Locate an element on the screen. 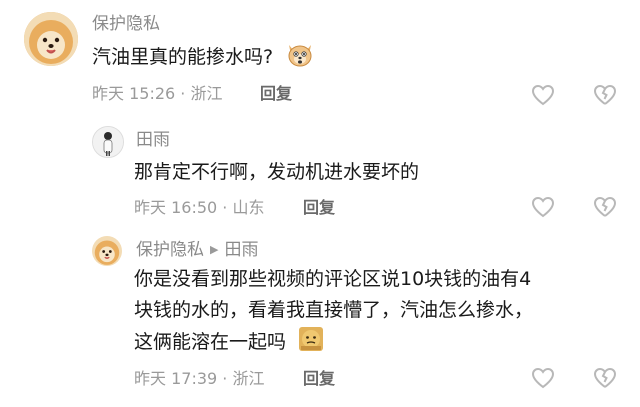 Image resolution: width=640 pixels, height=407 pixels. comment-meta: 昨天 15:26 · 浙江 is located at coordinates (157, 94).